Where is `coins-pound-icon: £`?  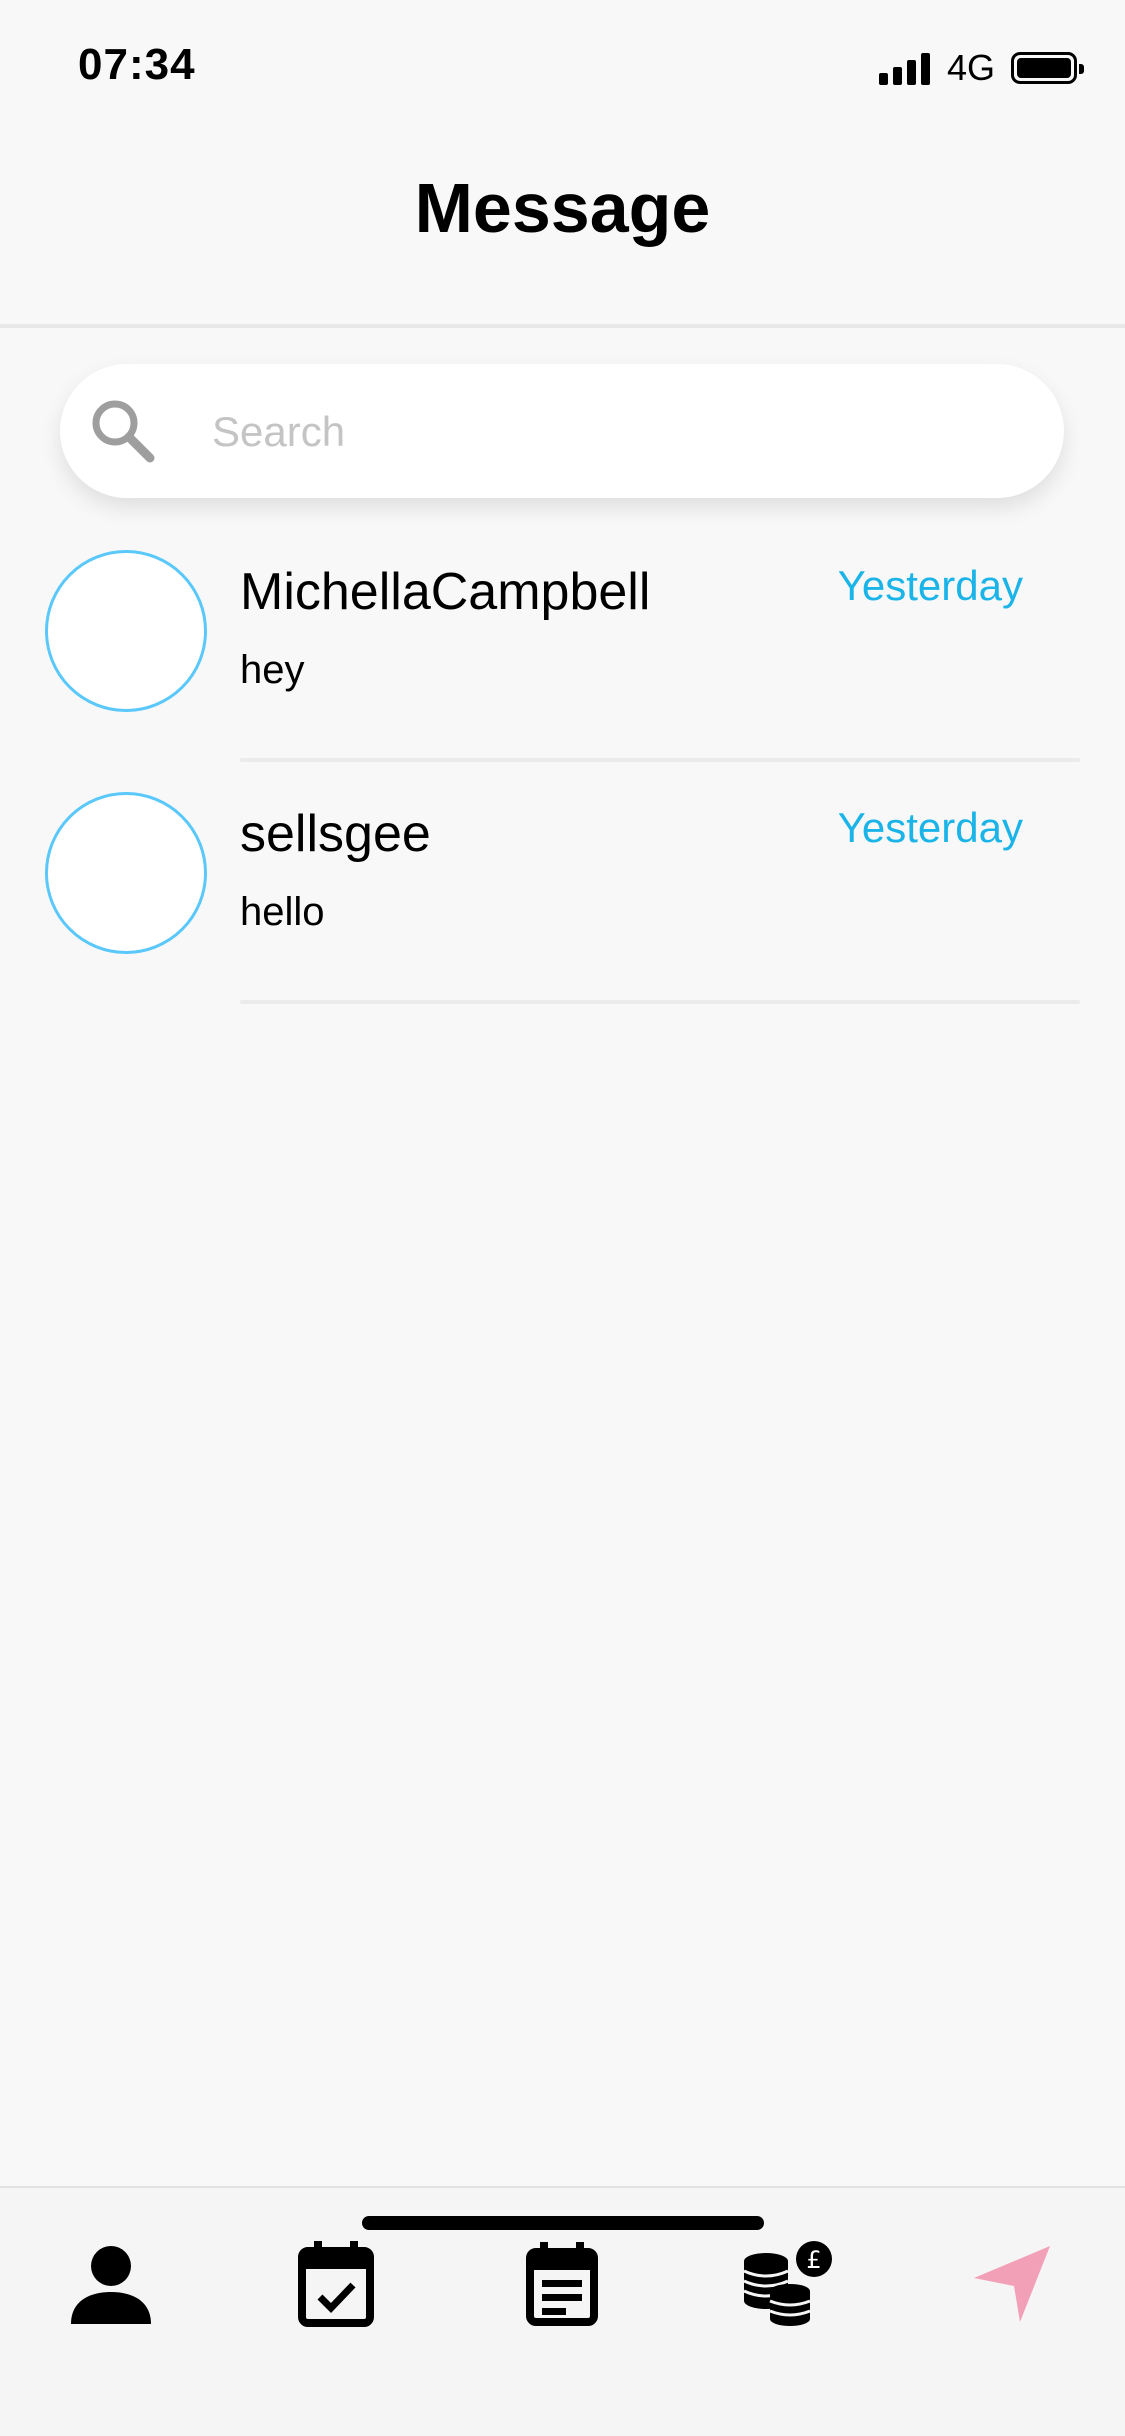
coins-pound-icon: £ is located at coordinates (787, 2283).